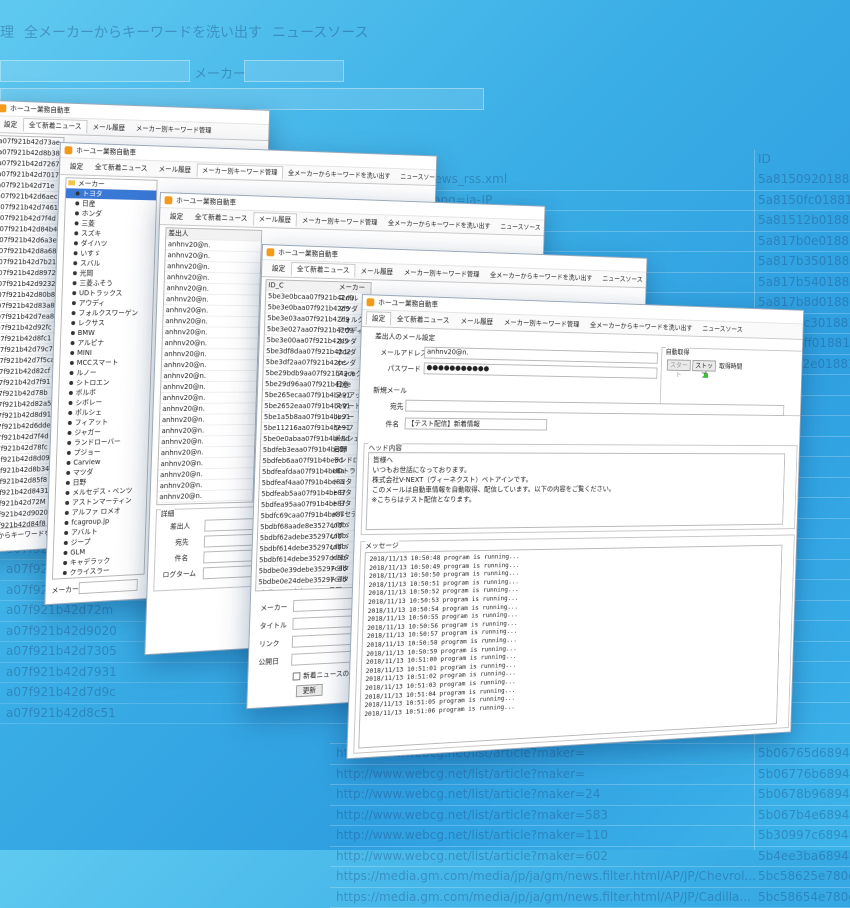 The image size is (850, 908). What do you see at coordinates (314, 406) in the screenshot?
I see `table-row: 5be2652eaa07f91b4be91スマート` at bounding box center [314, 406].